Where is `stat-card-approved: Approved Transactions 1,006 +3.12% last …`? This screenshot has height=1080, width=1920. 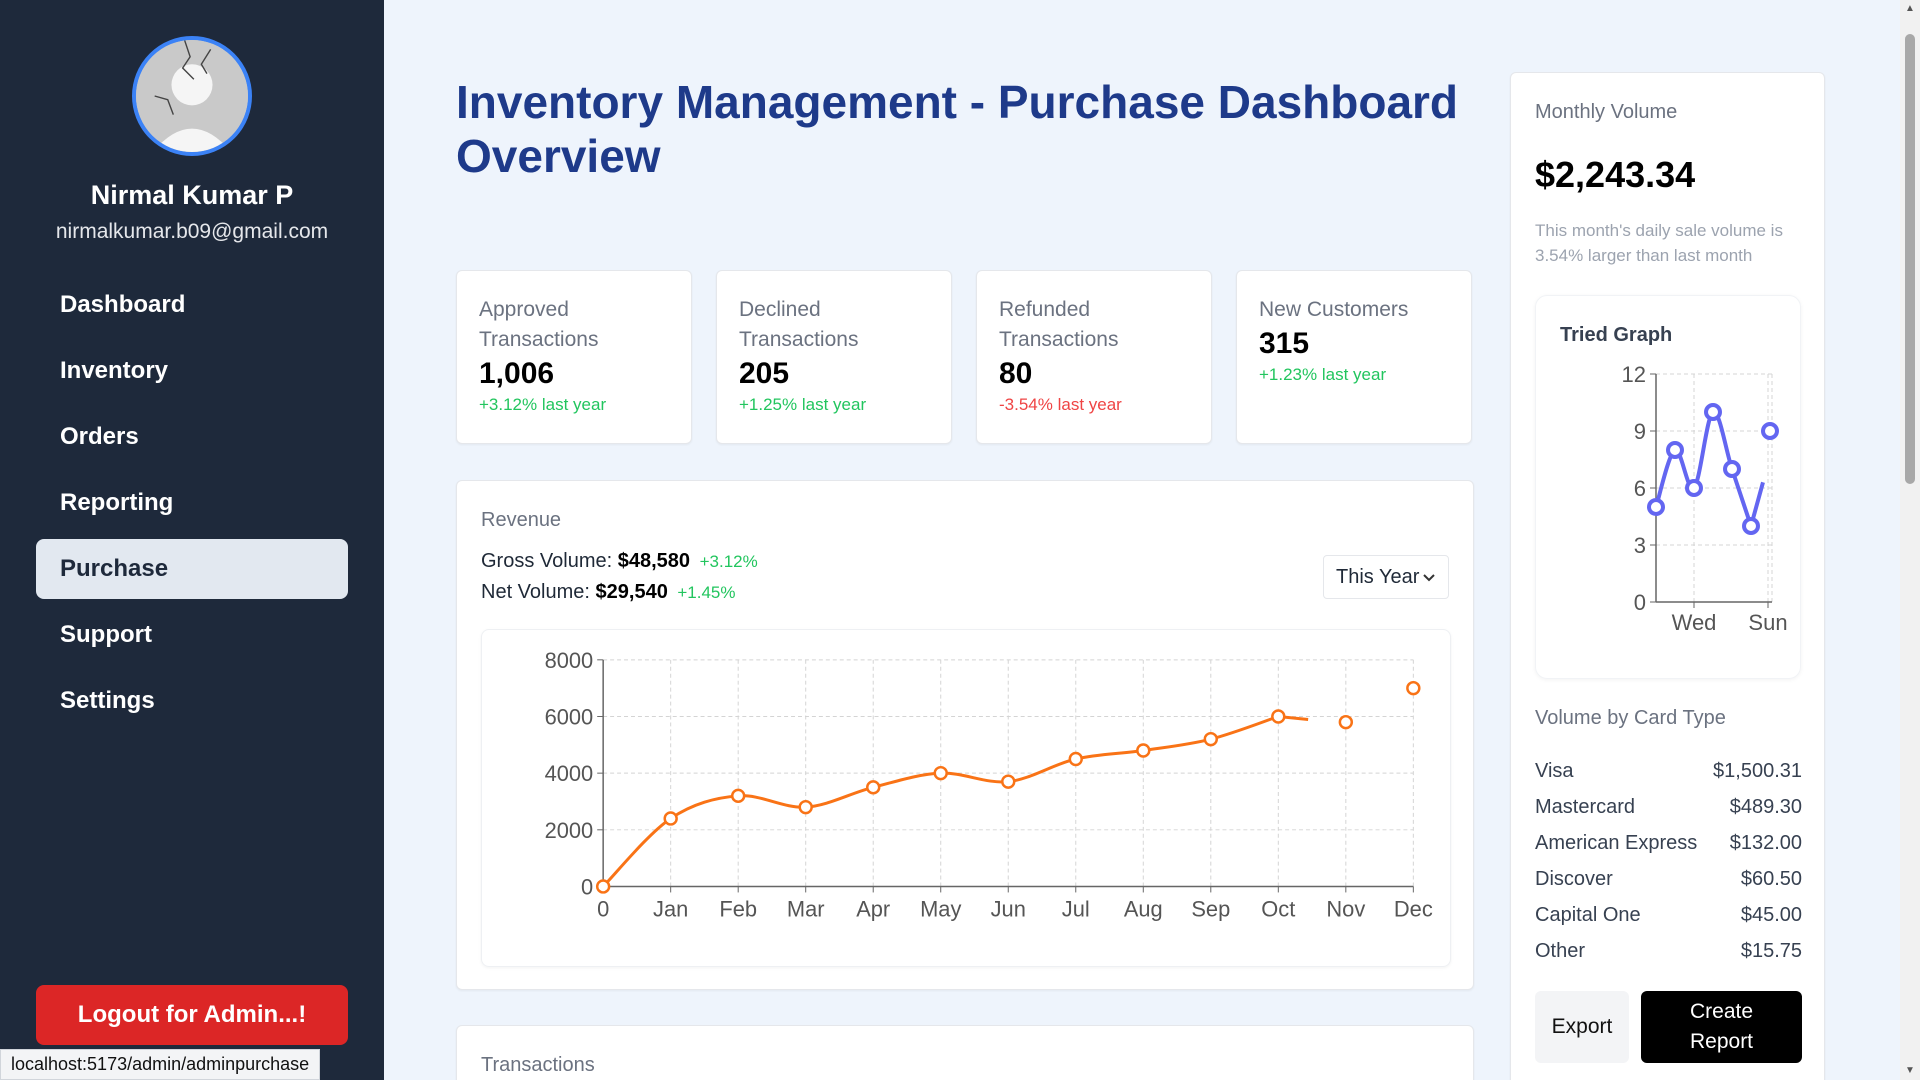
stat-card-approved: Approved Transactions 1,006 +3.12% last … is located at coordinates (574, 357).